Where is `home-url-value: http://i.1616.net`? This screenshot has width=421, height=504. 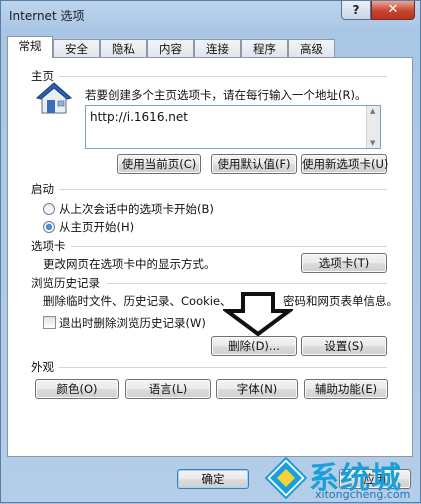
home-url-value: http://i.1616.net is located at coordinates (139, 117).